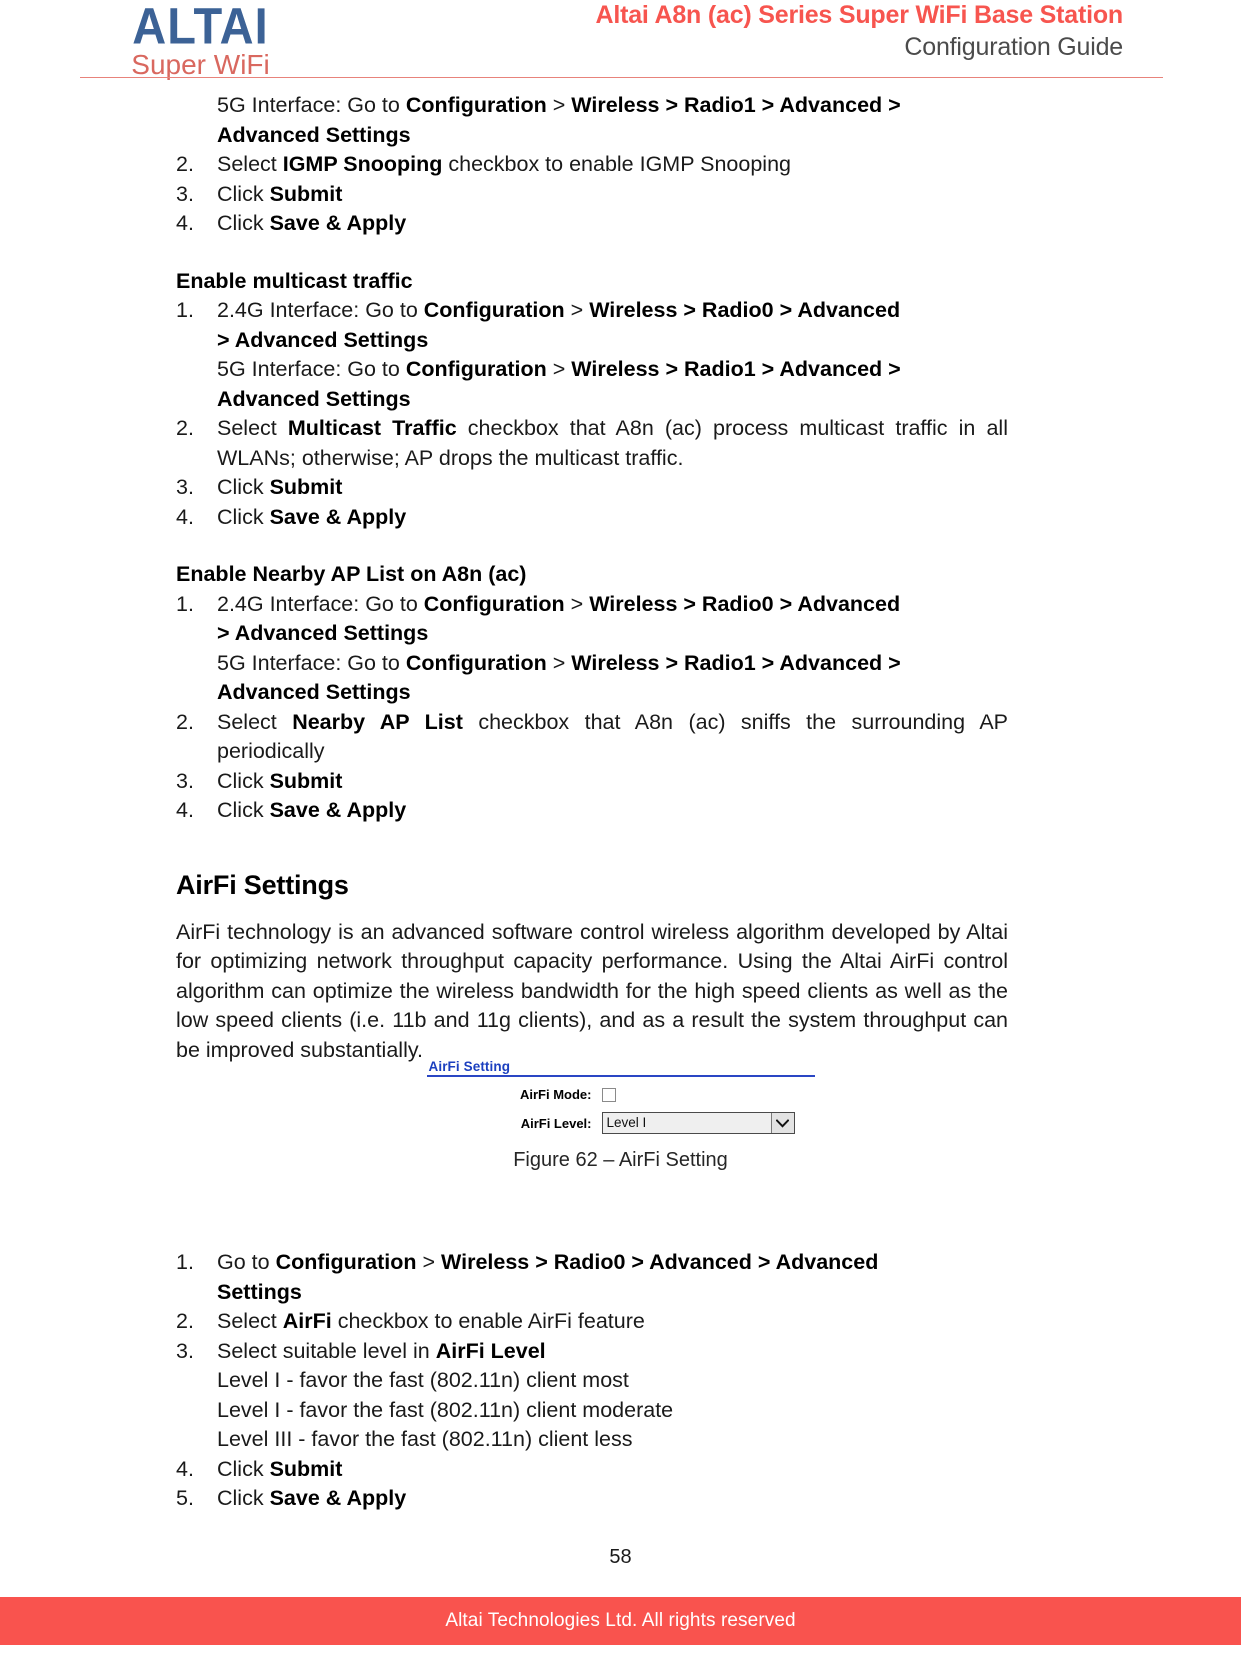  Describe the element at coordinates (556, 1094) in the screenshot. I see `airfi-mode-label: AirFi Mode:` at that location.